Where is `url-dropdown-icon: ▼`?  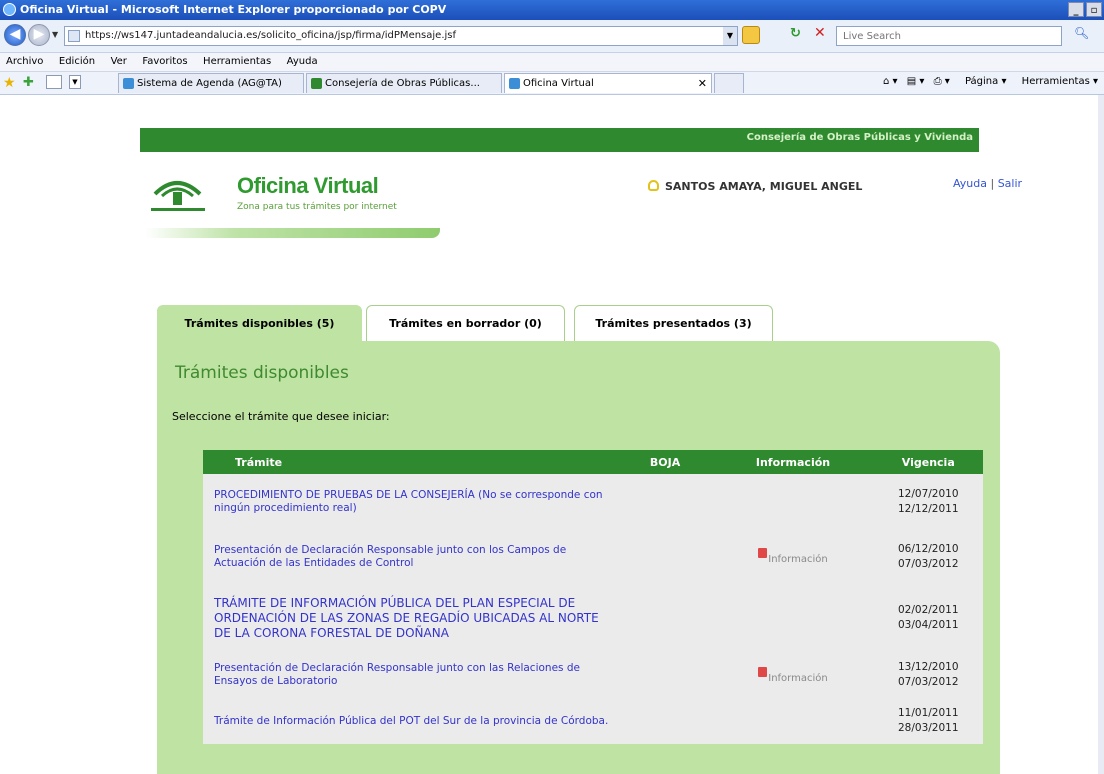 url-dropdown-icon: ▼ is located at coordinates (730, 36).